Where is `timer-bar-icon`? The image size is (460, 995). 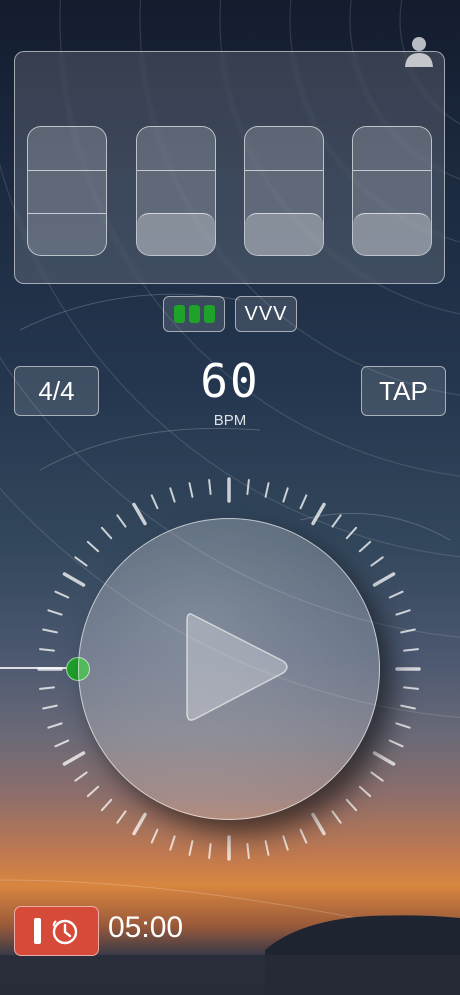
timer-bar-icon is located at coordinates (37, 931).